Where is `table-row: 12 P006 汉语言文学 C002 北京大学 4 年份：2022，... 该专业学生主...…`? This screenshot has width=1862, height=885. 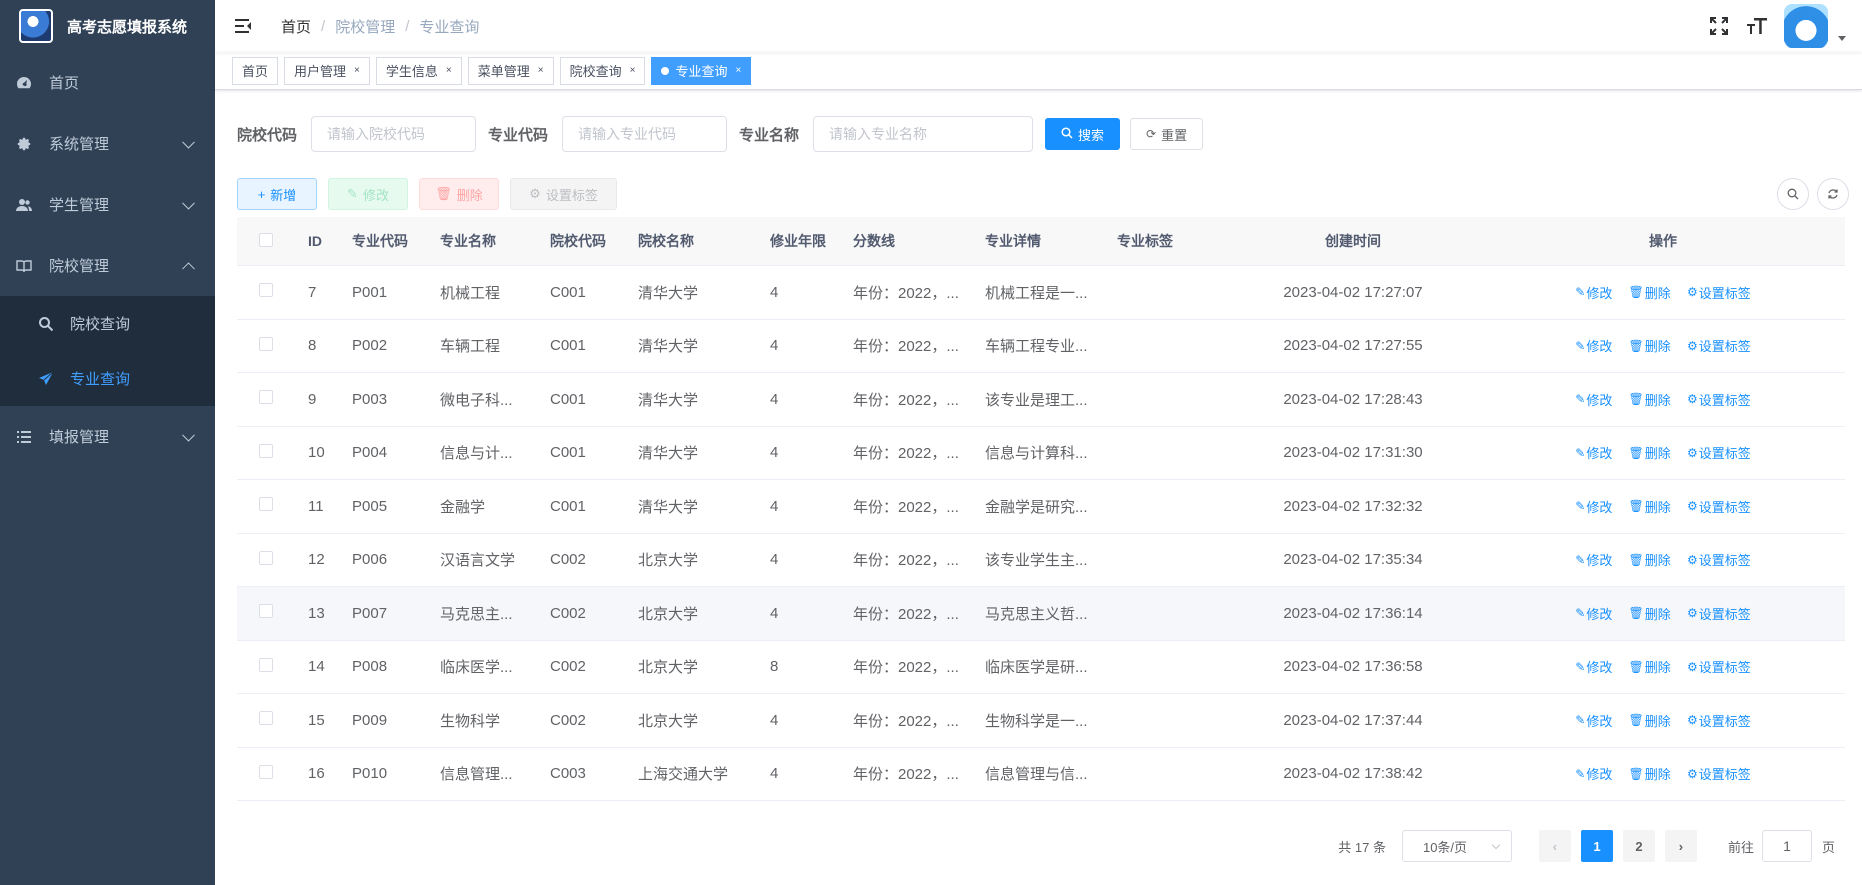 table-row: 12 P006 汉语言文学 C002 北京大学 4 年份：2022，... 该专业学生主...… is located at coordinates (1041, 560).